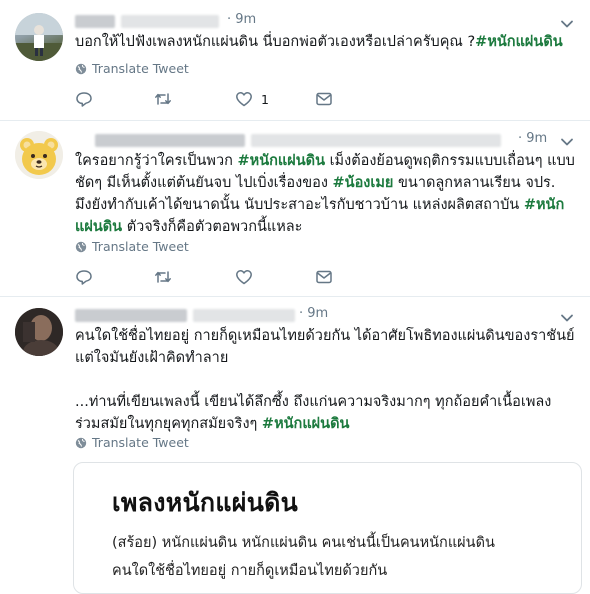  I want to click on tweet-text-segment: ตัวจริงก็คือตัวตอพวกนี้แหละ, so click(212, 227).